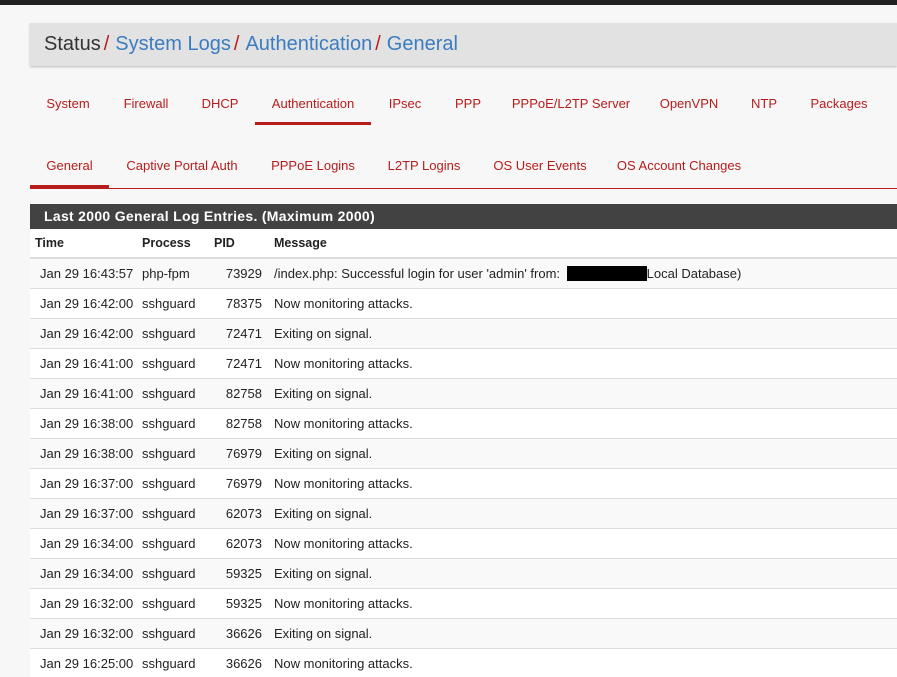 This screenshot has height=677, width=897. What do you see at coordinates (146, 104) in the screenshot?
I see `tab-firewall: Firewall` at bounding box center [146, 104].